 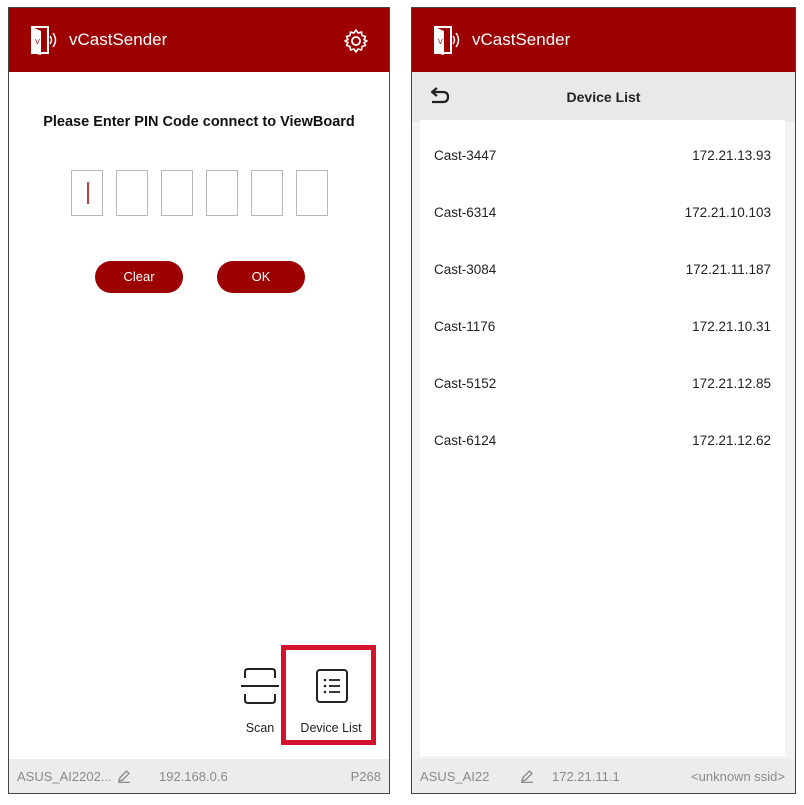 I want to click on text-cursor, so click(x=88, y=193).